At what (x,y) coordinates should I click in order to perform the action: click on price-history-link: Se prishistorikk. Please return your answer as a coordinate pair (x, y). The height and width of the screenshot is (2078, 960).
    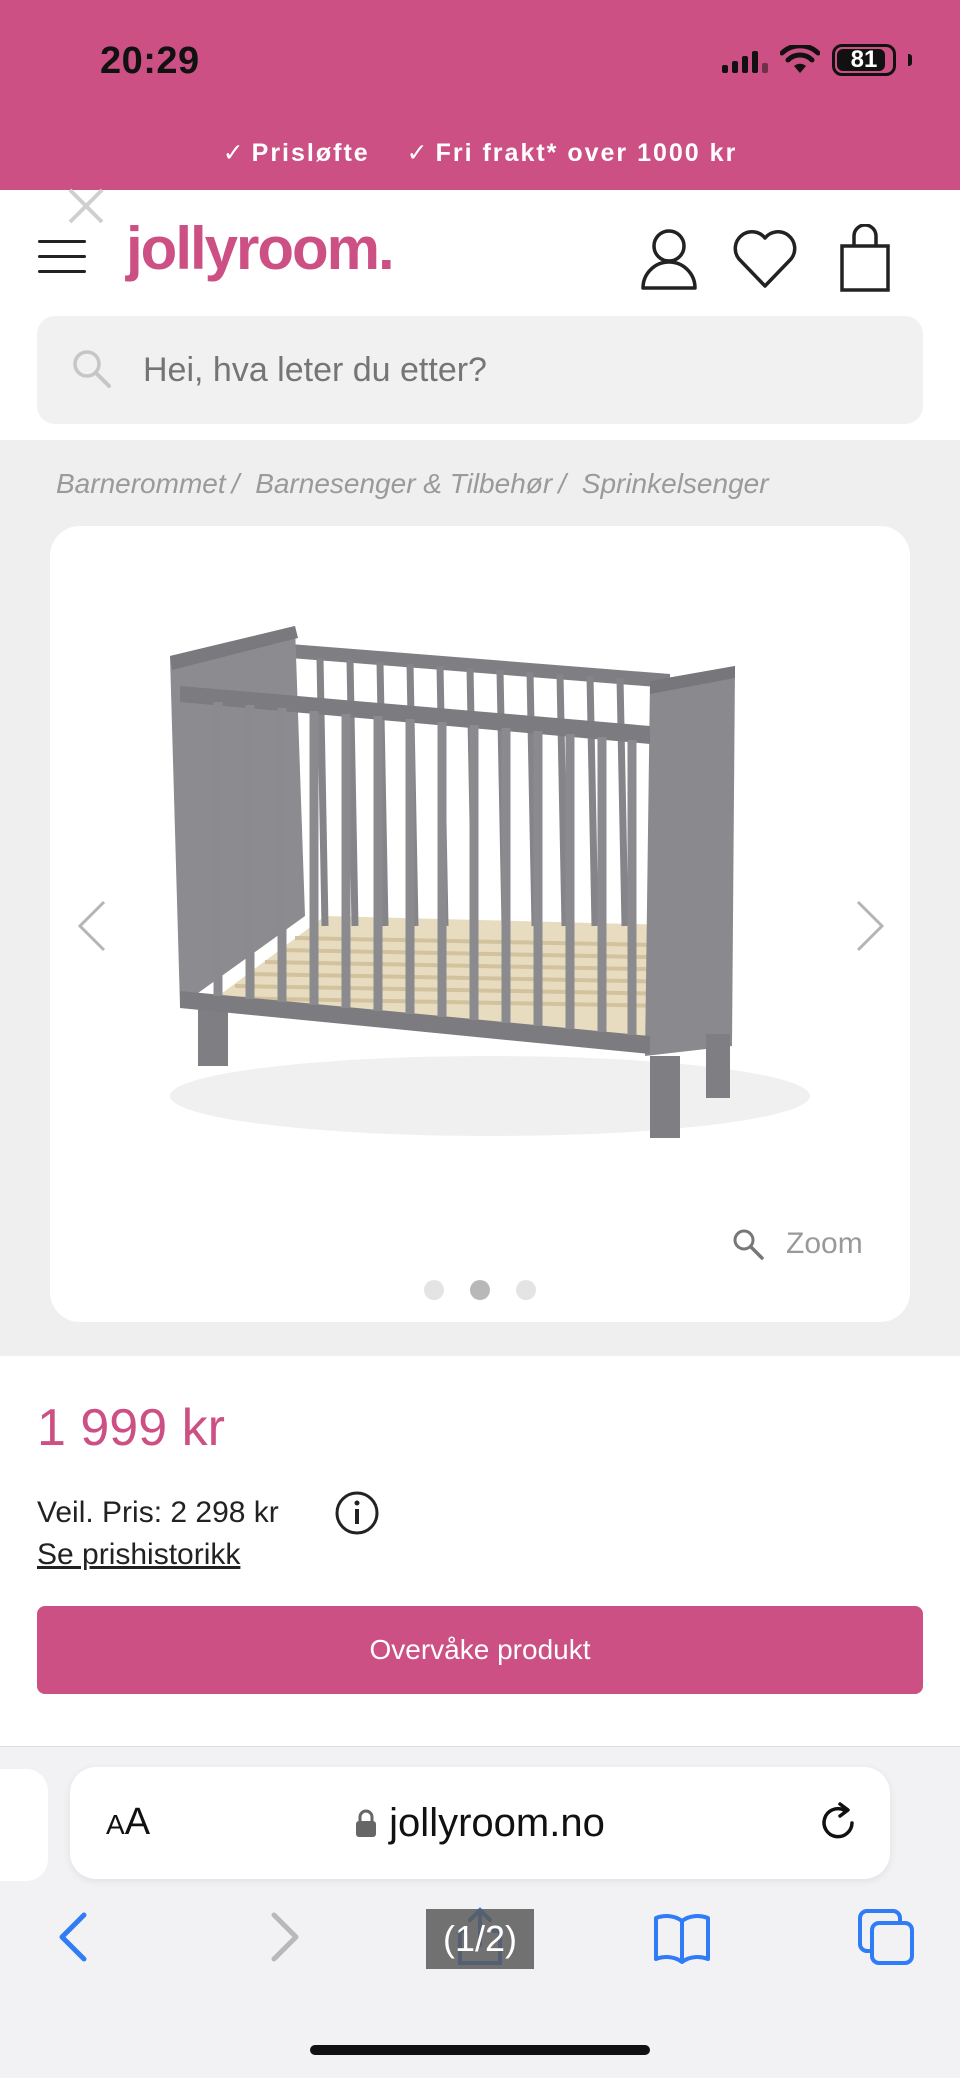
    Looking at the image, I should click on (138, 1555).